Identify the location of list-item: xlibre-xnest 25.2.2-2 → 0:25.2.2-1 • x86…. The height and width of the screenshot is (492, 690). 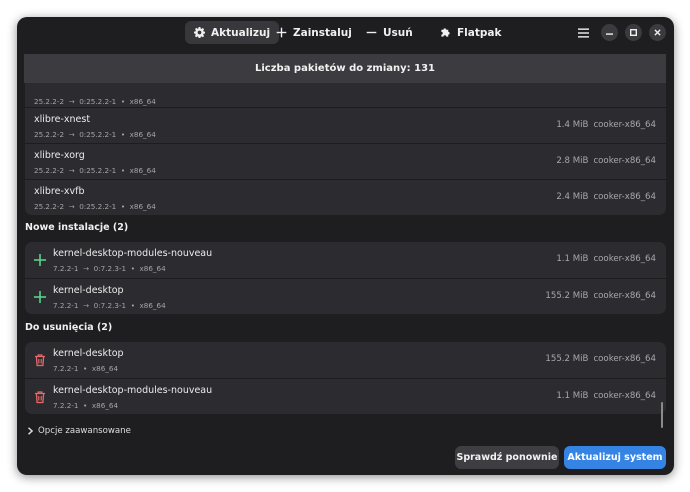
(345, 125).